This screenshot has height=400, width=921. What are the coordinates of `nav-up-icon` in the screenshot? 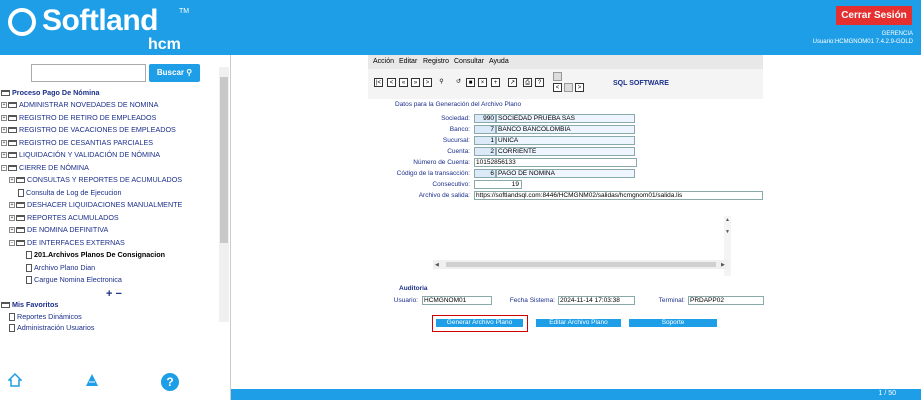 It's located at (557, 76).